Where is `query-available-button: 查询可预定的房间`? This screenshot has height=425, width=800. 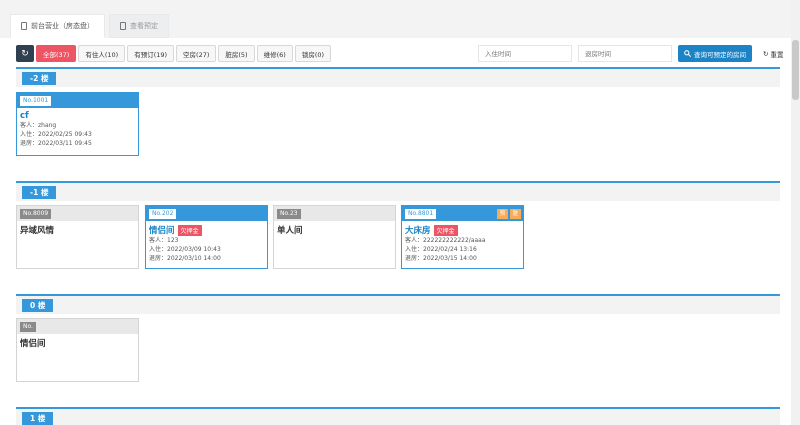
query-available-button: 查询可预定的房间 is located at coordinates (715, 53).